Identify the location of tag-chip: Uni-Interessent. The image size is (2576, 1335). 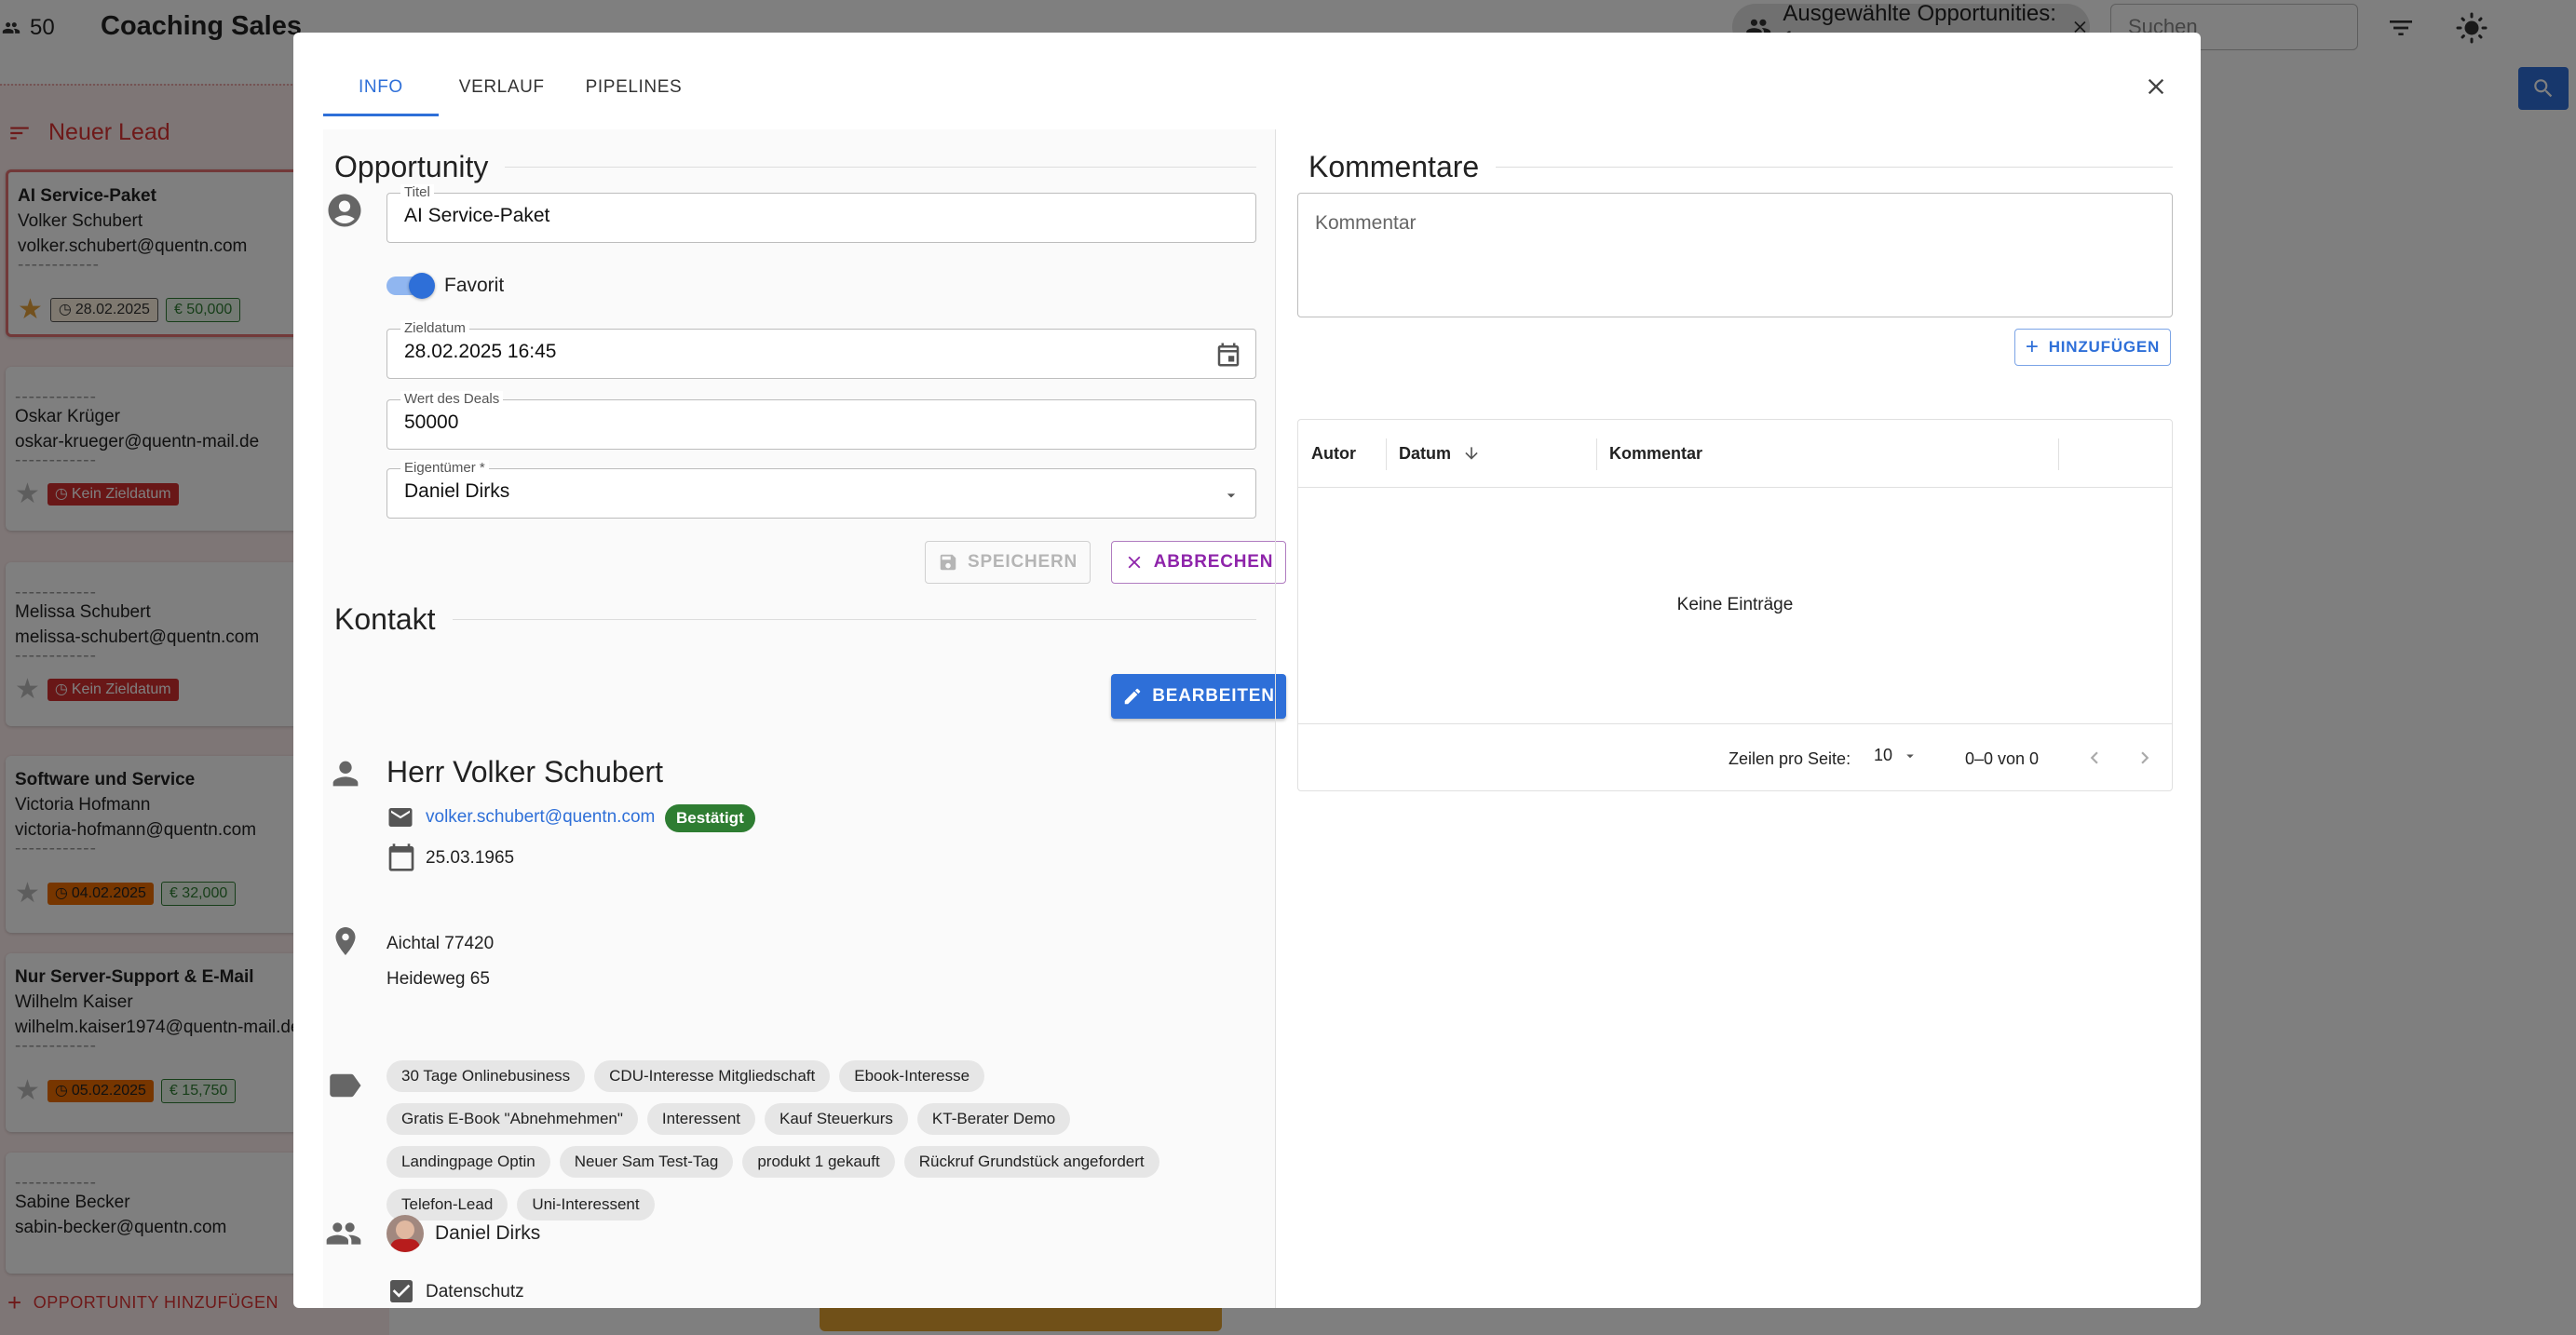
(586, 1204).